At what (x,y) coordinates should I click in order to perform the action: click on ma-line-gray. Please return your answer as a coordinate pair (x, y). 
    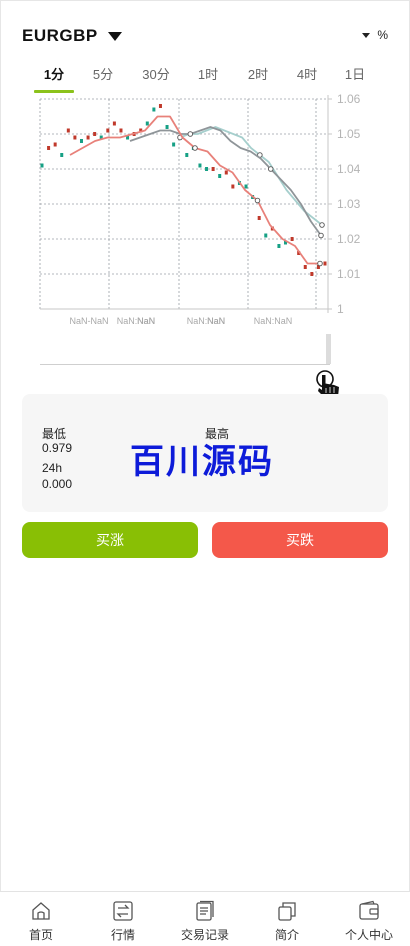
    Looking at the image, I should click on (225, 181).